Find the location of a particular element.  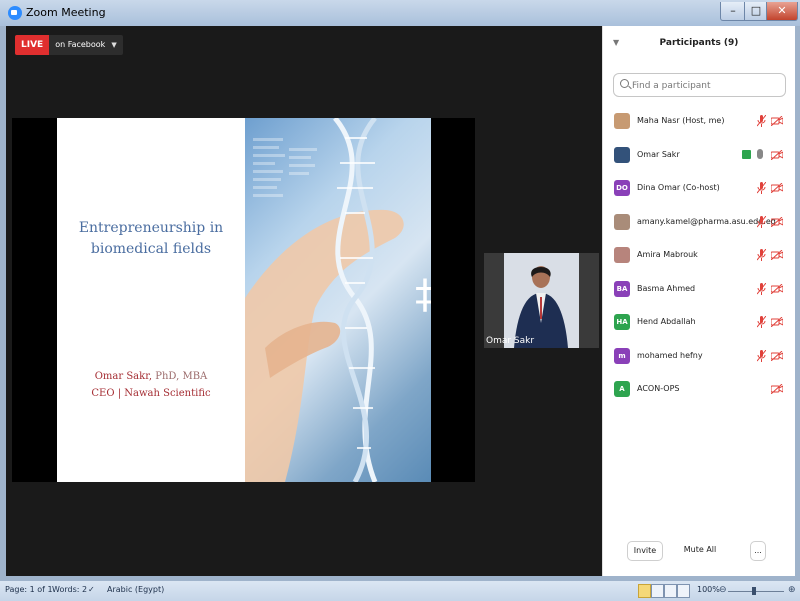

maximize-button: □ is located at coordinates (756, 11).